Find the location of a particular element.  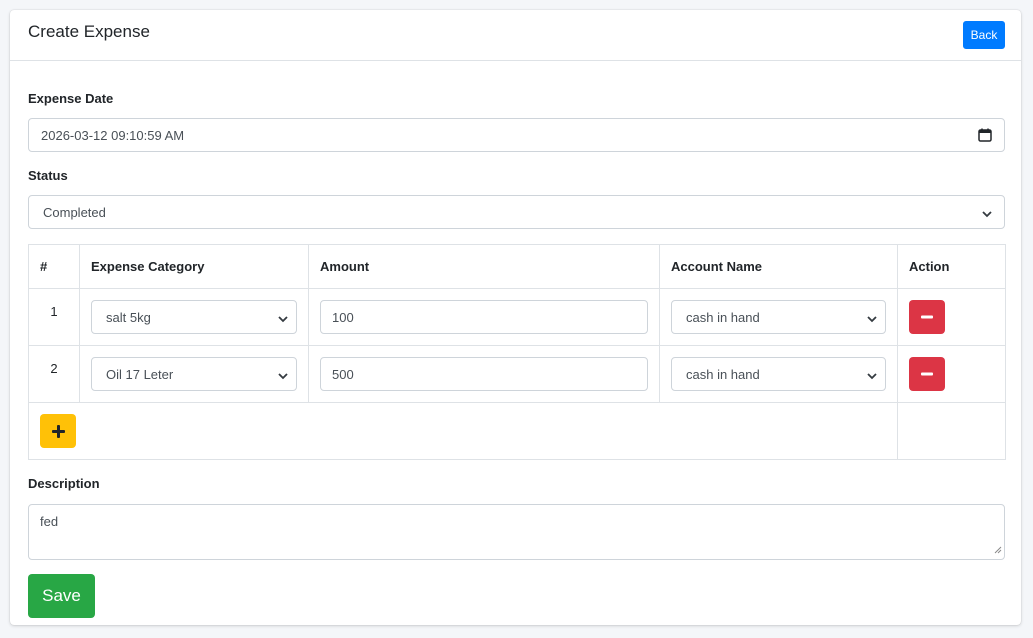

add-row is located at coordinates (517, 431).